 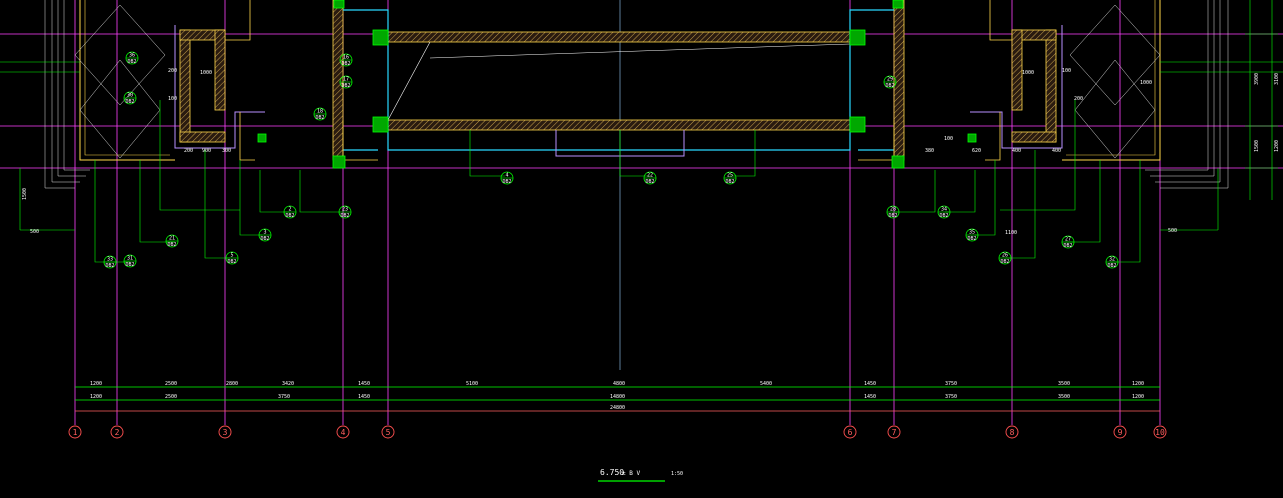 I want to click on right-tower, so click(x=1065, y=80).